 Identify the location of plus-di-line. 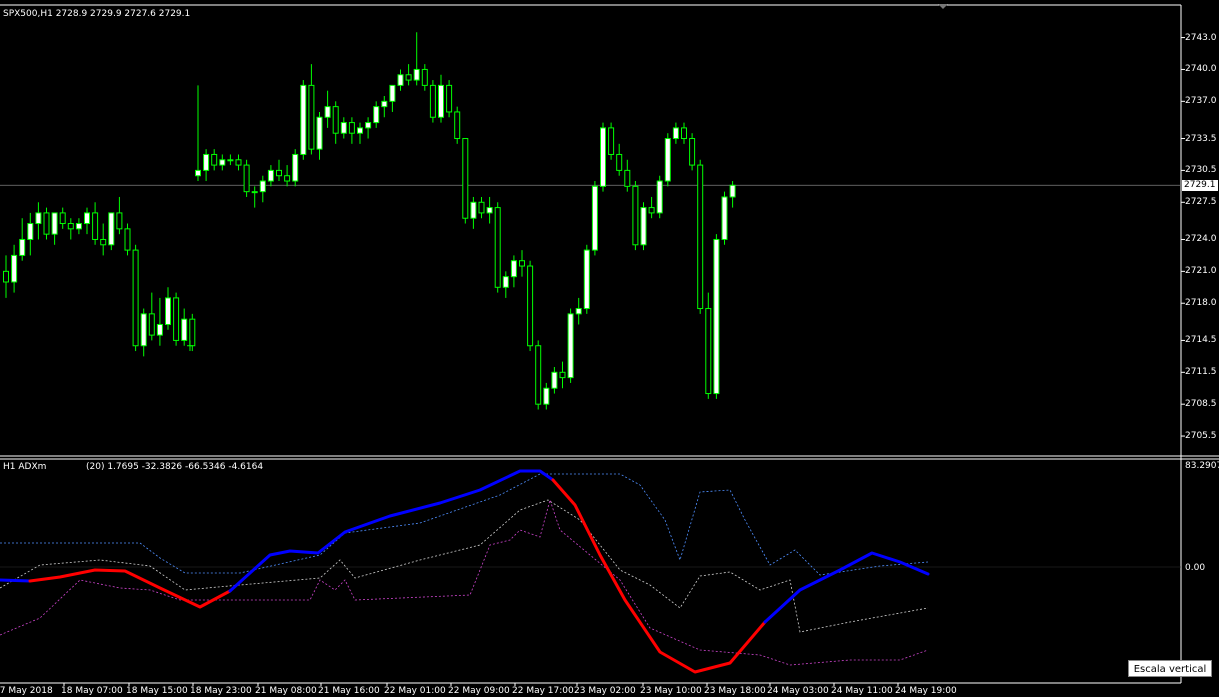
(464, 524).